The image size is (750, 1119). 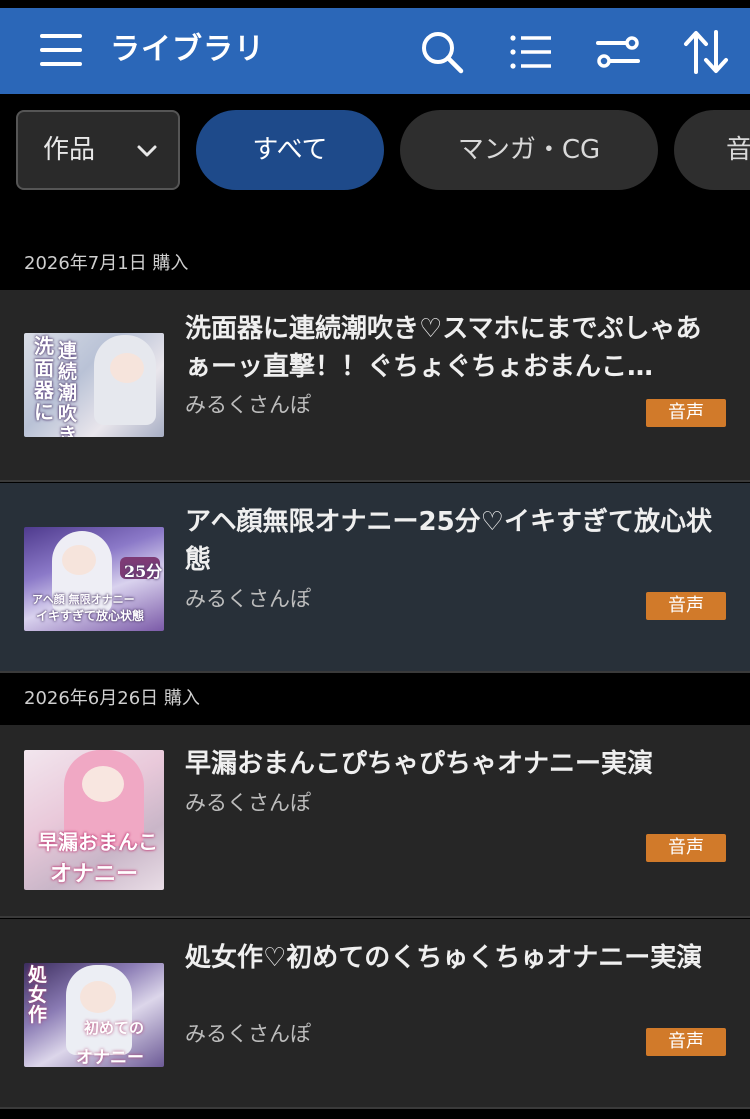 I want to click on filter-icon, so click(x=618, y=52).